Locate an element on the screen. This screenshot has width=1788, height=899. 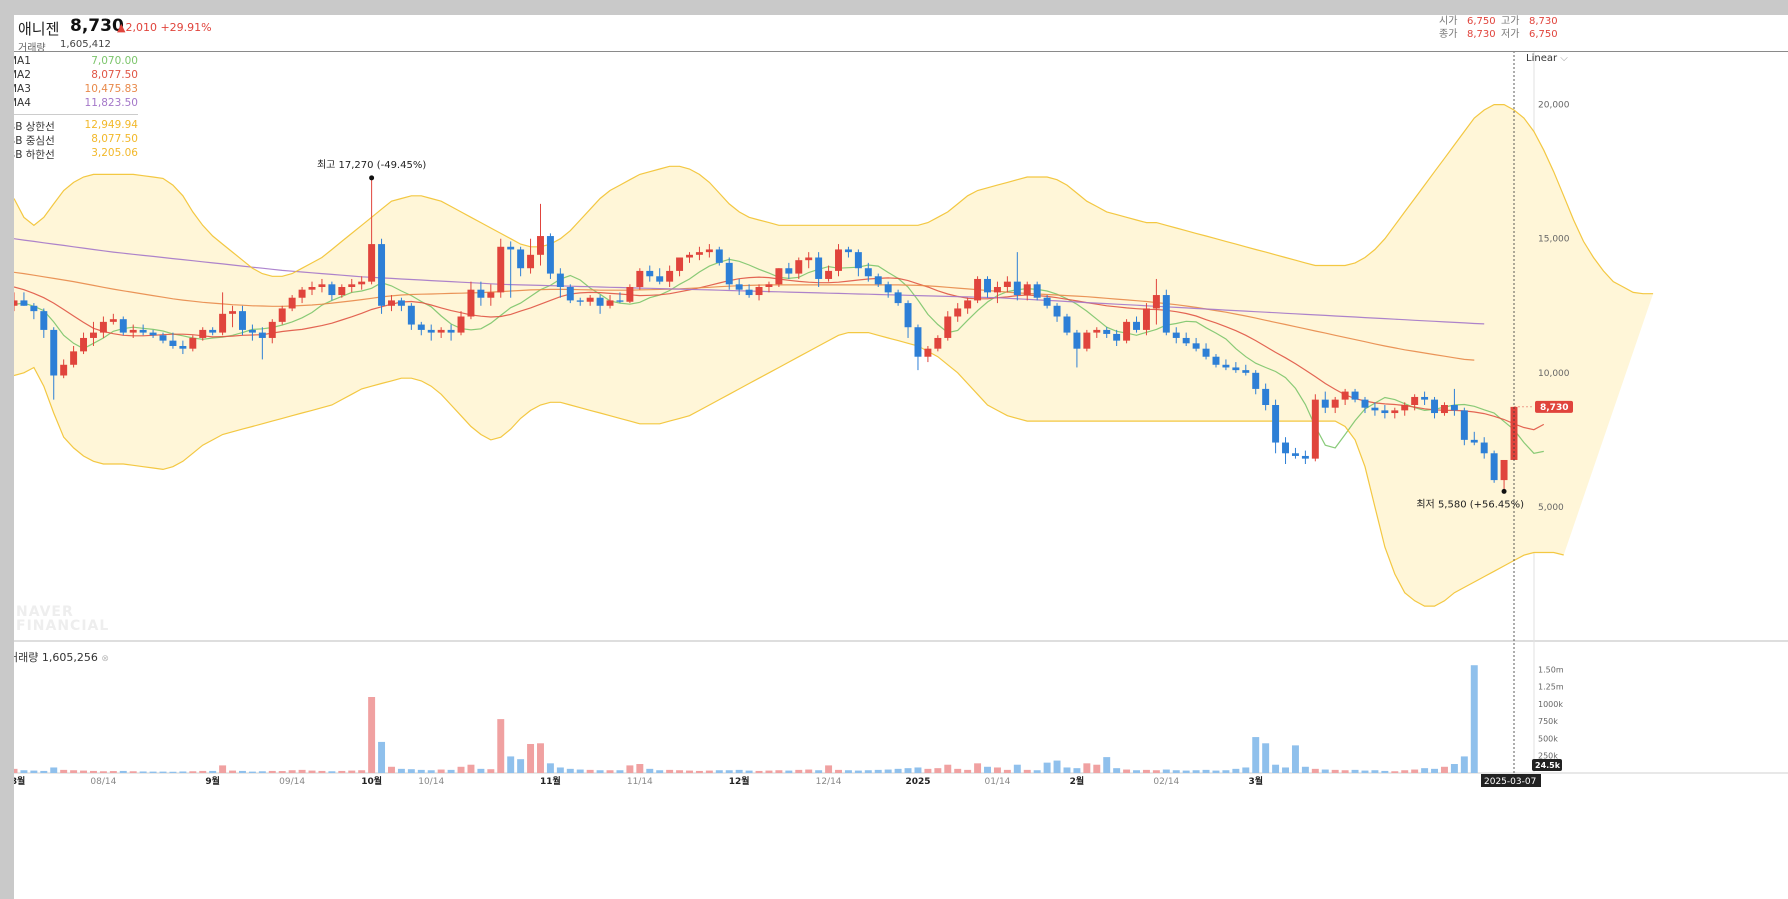
low-annotation: 최저 5,580 (+56.45%) is located at coordinates (1470, 504).